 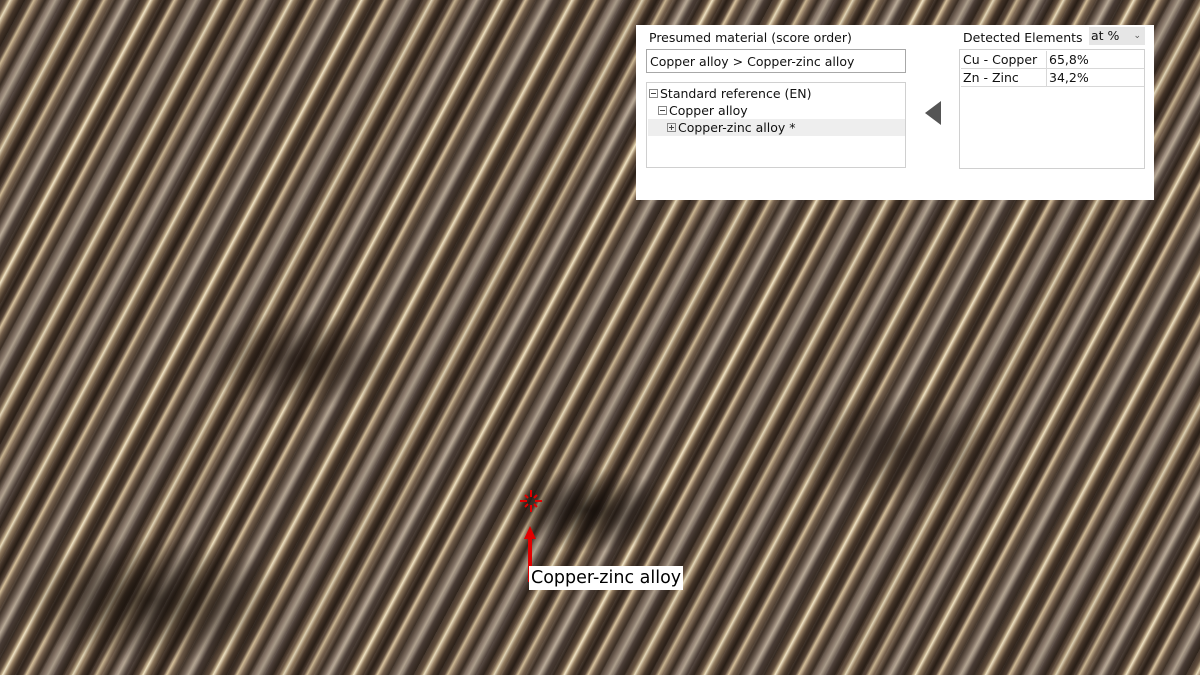 What do you see at coordinates (671, 127) in the screenshot?
I see `expand-toggle-icon` at bounding box center [671, 127].